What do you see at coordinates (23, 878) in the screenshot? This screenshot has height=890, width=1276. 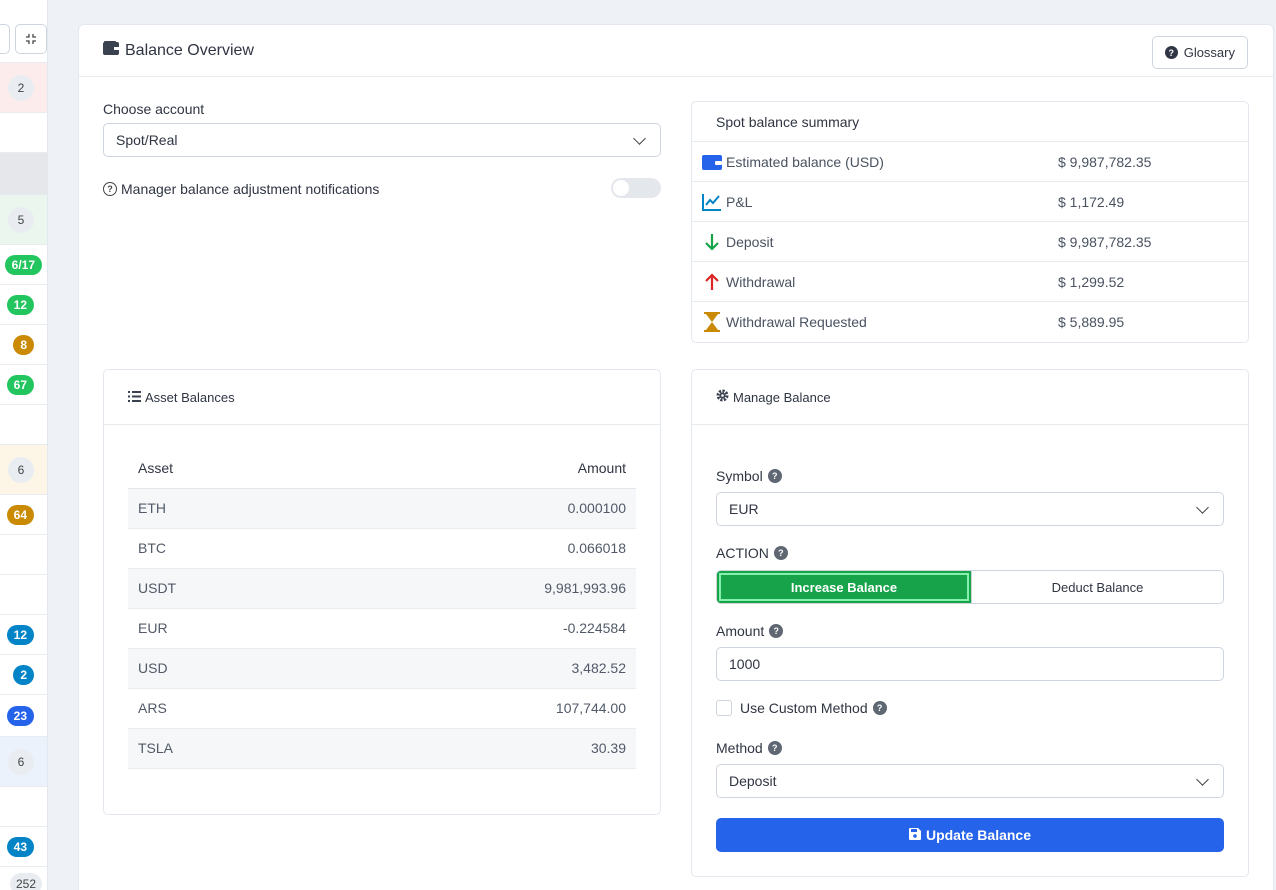 I see `sidebar-row: 252` at bounding box center [23, 878].